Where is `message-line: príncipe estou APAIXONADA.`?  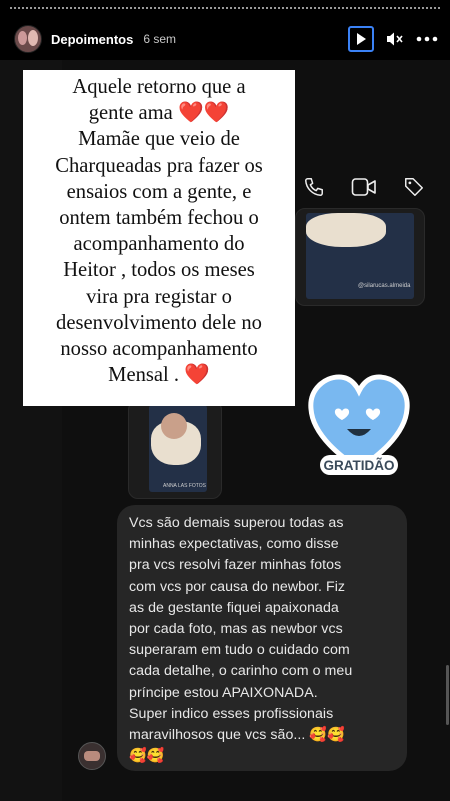
message-line: príncipe estou APAIXONADA. is located at coordinates (223, 692).